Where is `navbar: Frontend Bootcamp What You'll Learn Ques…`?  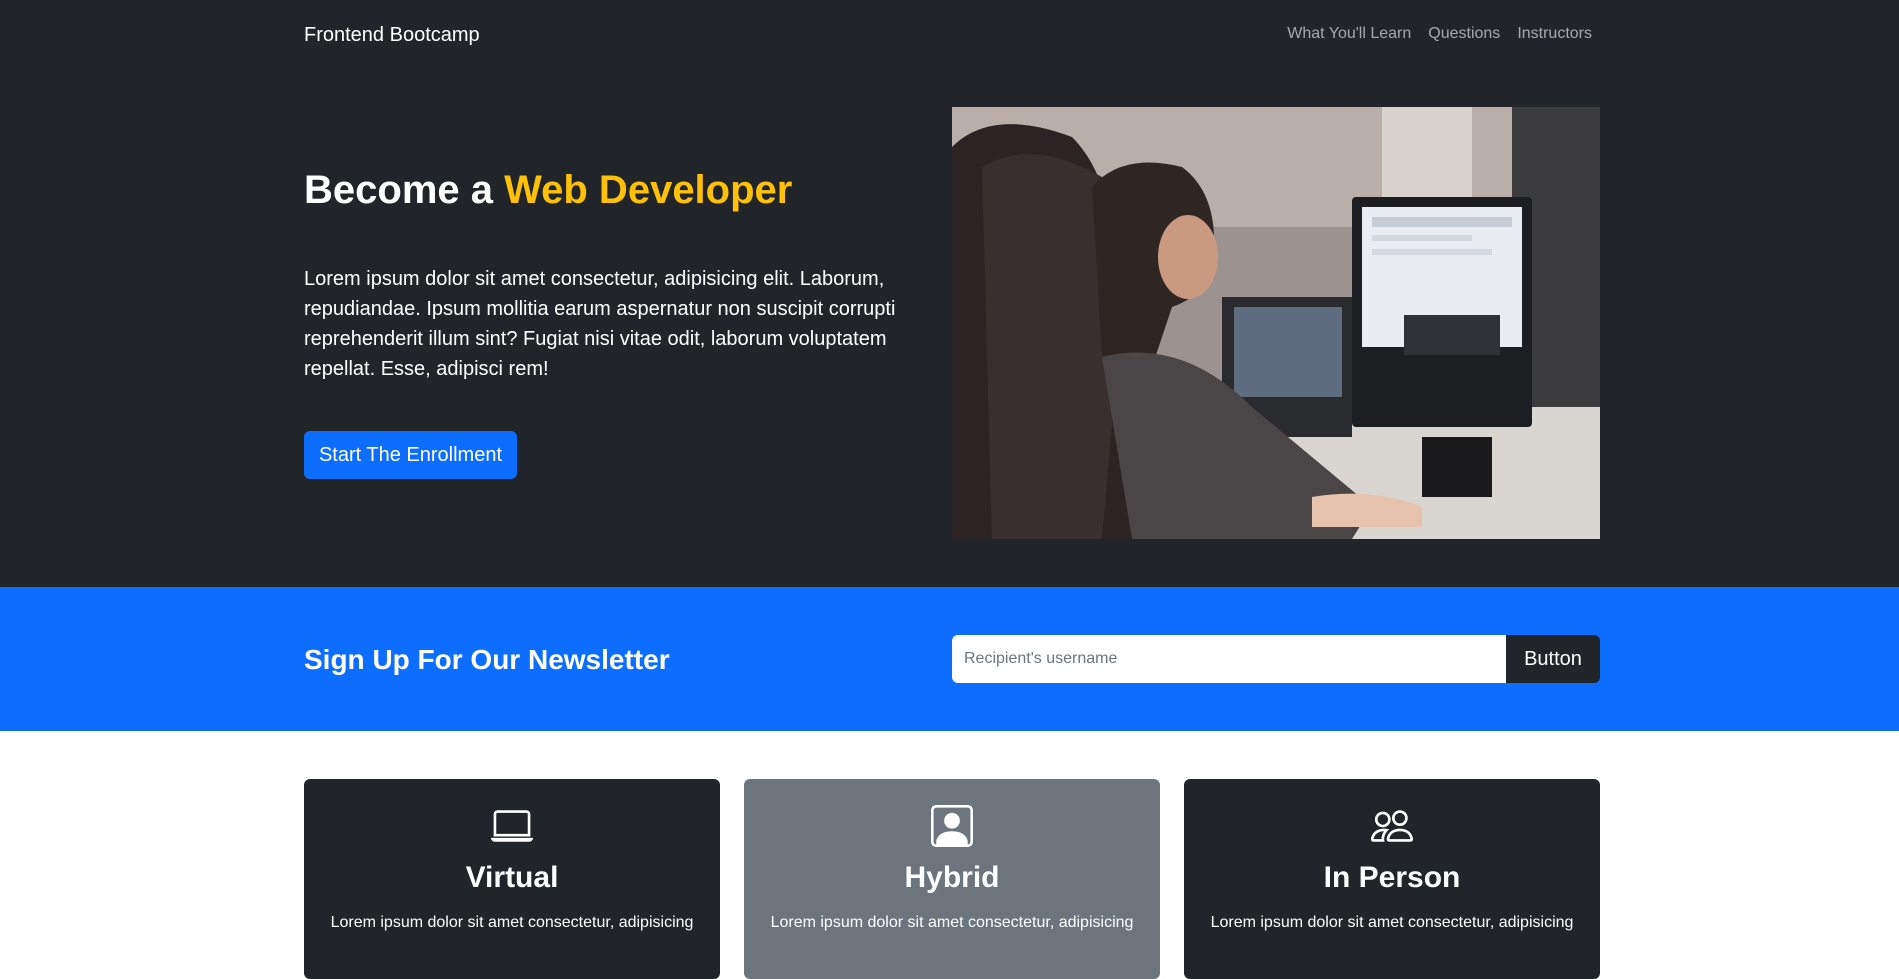 navbar: Frontend Bootcamp What You'll Learn Ques… is located at coordinates (949, 36).